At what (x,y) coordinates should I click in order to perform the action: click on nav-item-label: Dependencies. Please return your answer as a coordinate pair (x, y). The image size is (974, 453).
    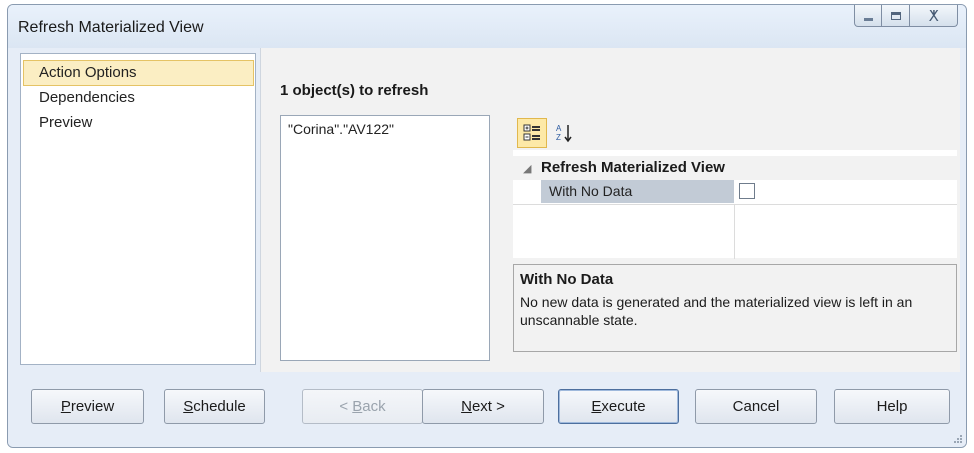
    Looking at the image, I should click on (87, 97).